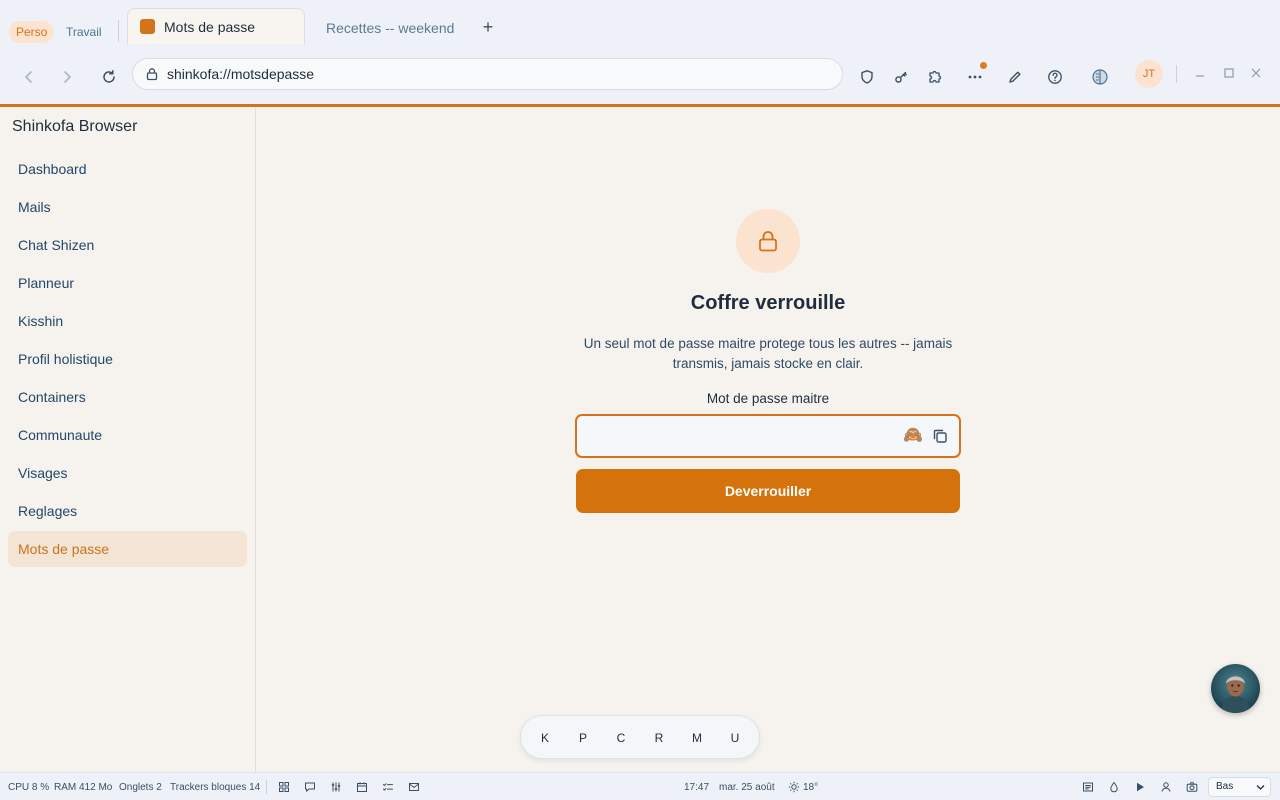 The width and height of the screenshot is (1280, 800). Describe the element at coordinates (127, 511) in the screenshot. I see `sidebar-item-reglages: Reglages` at that location.